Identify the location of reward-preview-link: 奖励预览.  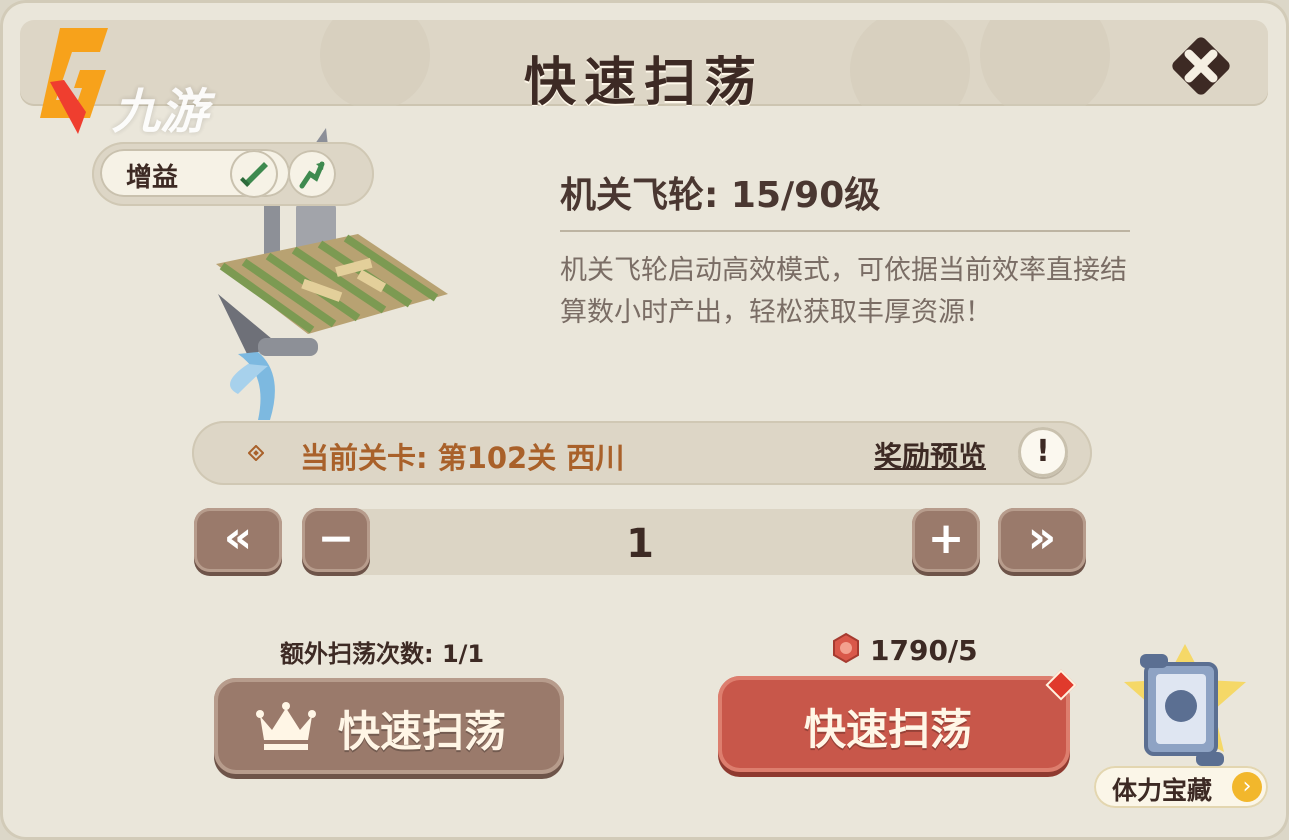
(930, 455).